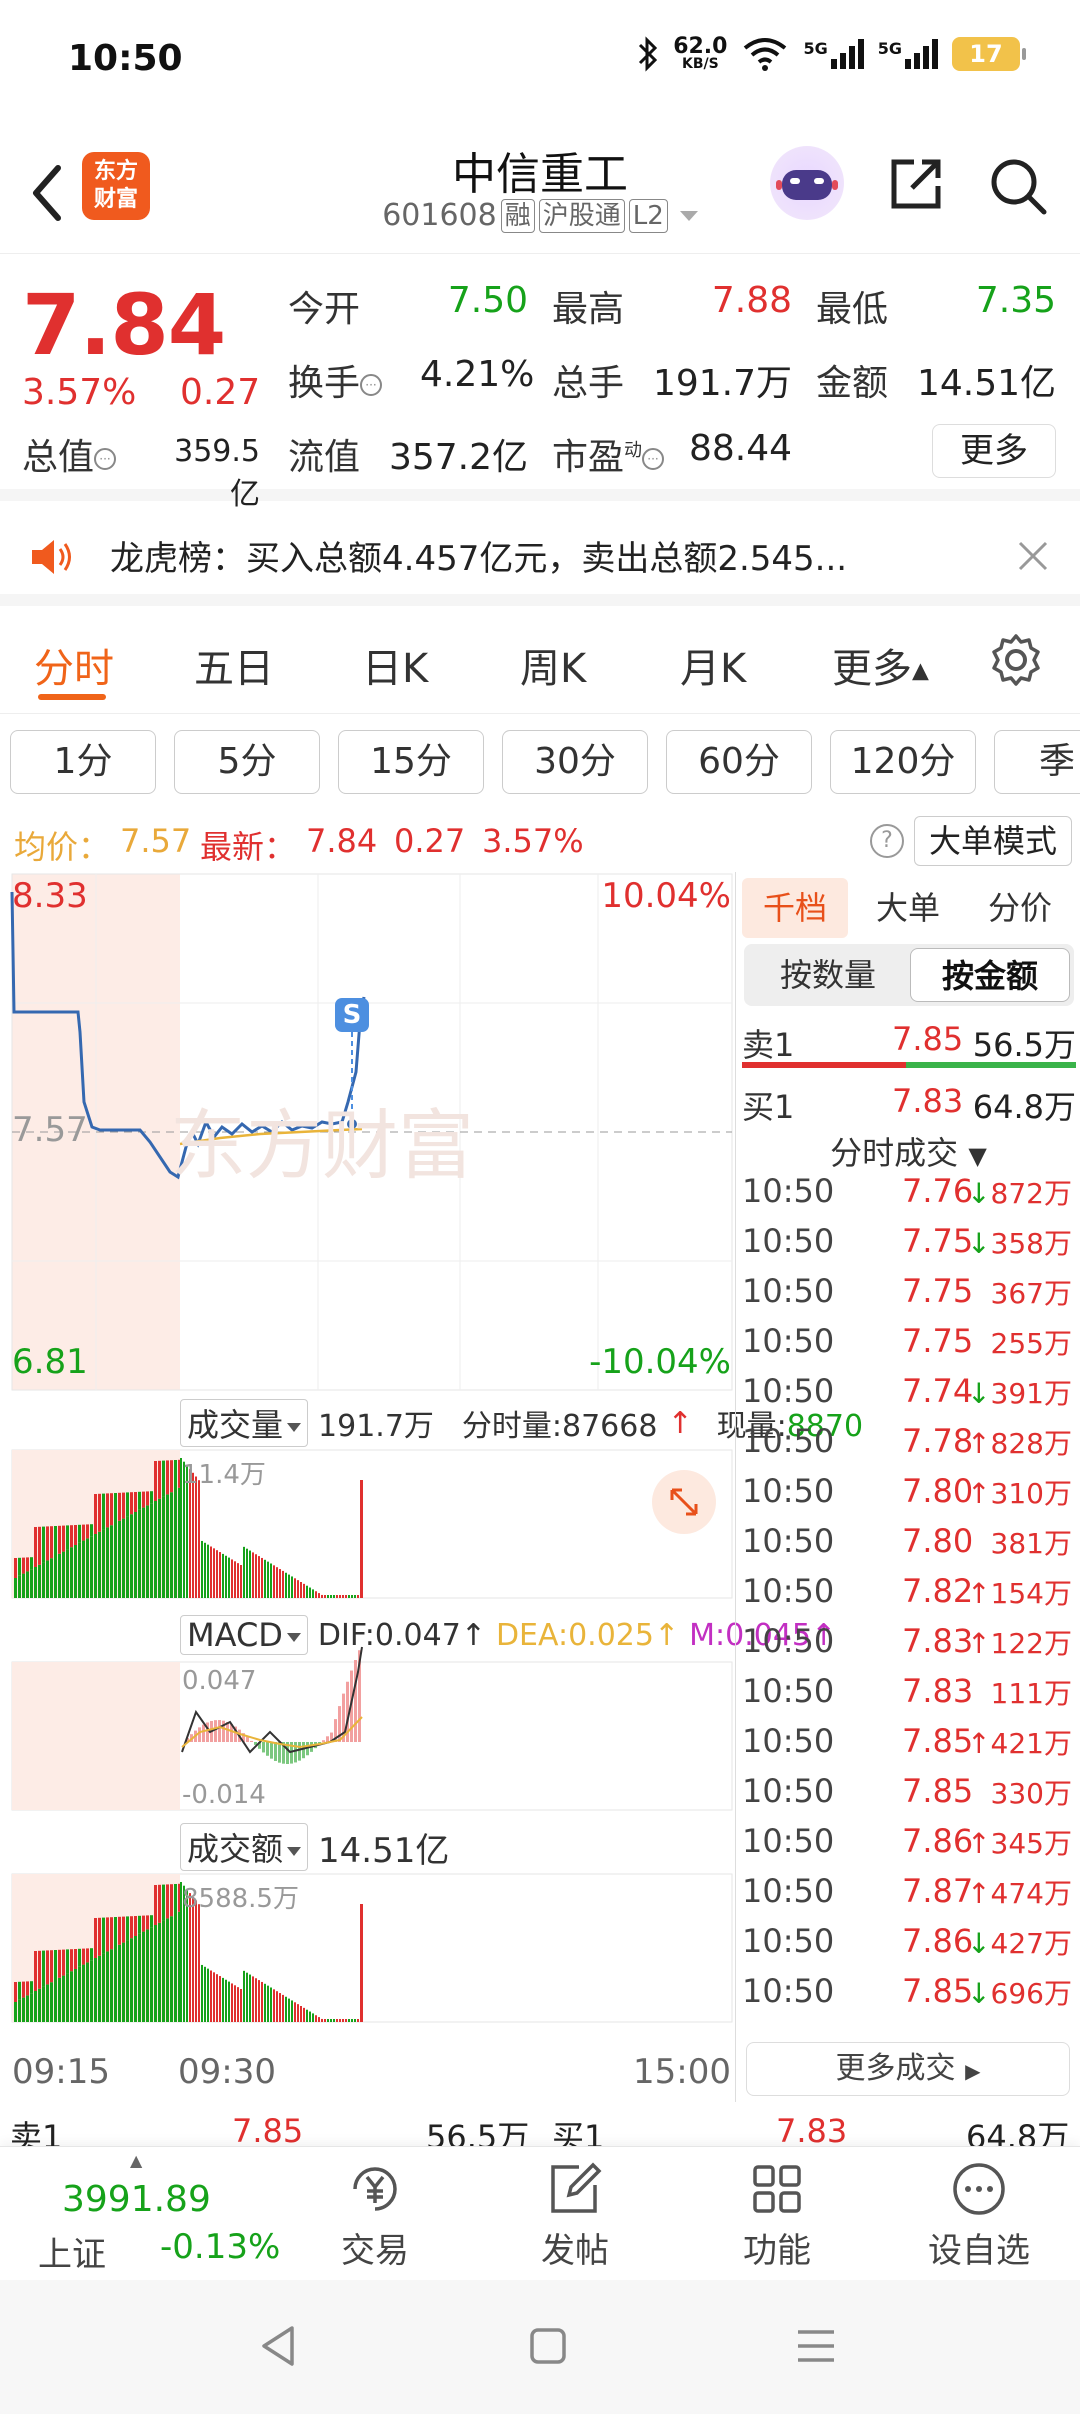  Describe the element at coordinates (244, 1847) in the screenshot. I see `amount-select: 成交额` at that location.